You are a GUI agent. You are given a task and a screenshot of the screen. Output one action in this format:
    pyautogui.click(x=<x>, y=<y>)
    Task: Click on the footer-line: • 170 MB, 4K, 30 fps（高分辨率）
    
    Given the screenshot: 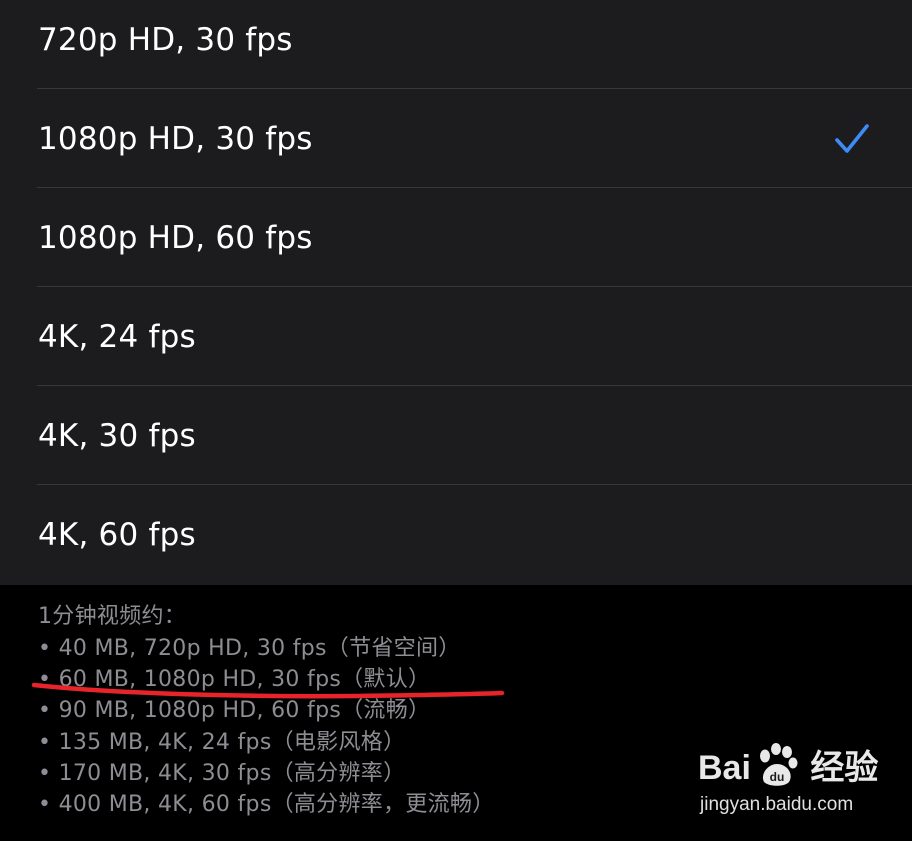 What is the action you would take?
    pyautogui.click(x=222, y=773)
    